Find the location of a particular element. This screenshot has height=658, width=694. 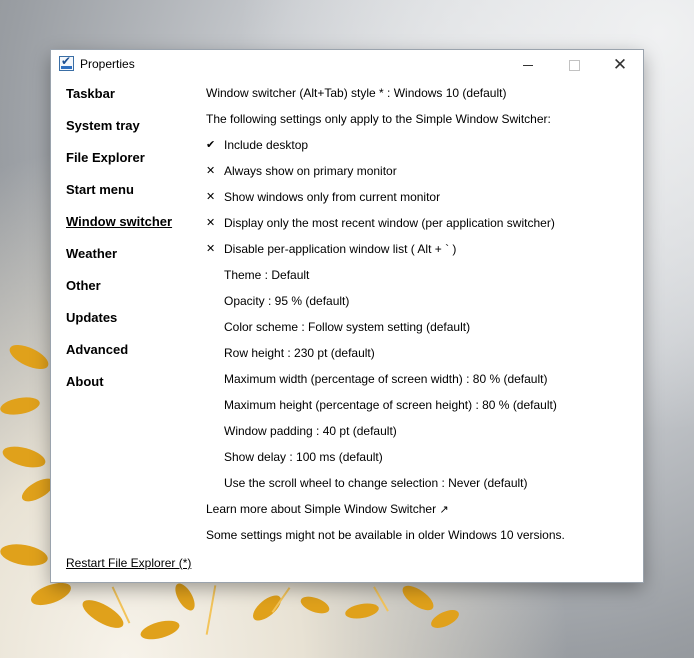

toggle-label: Include desktop is located at coordinates (266, 145).